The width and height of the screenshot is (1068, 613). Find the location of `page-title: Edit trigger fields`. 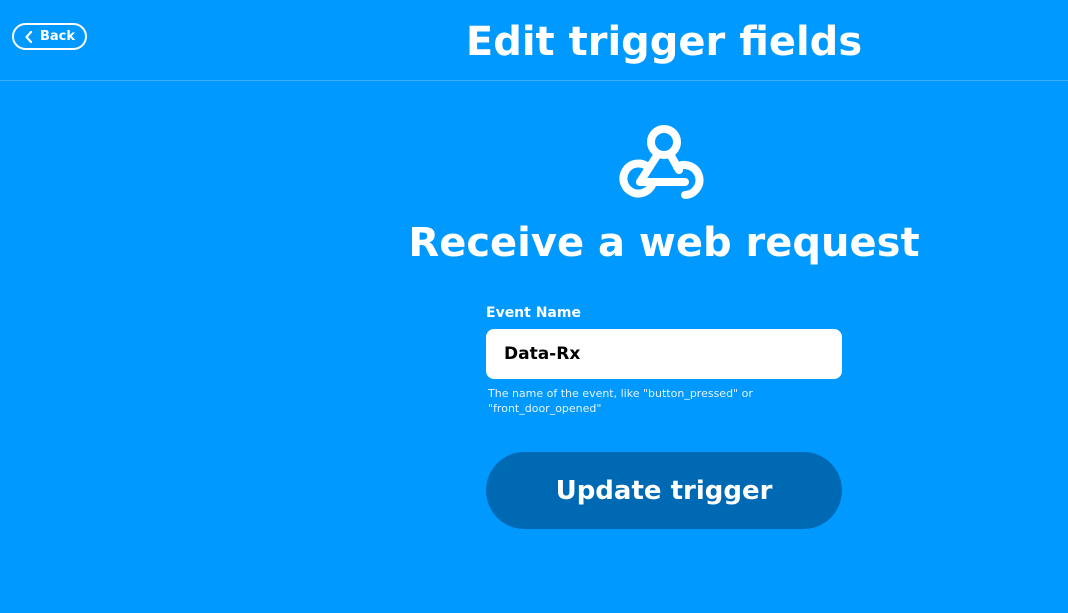

page-title: Edit trigger fields is located at coordinates (664, 42).